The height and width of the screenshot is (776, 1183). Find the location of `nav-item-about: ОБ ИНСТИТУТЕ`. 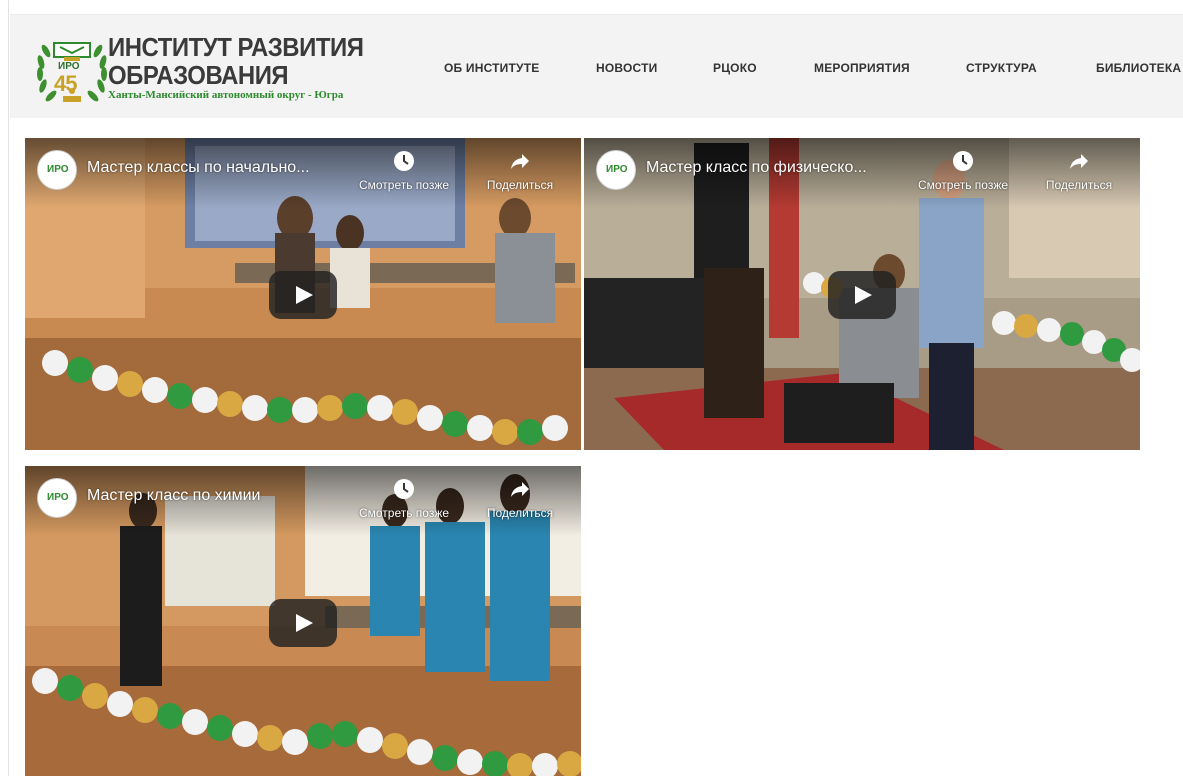

nav-item-about: ОБ ИНСТИТУТЕ is located at coordinates (491, 68).